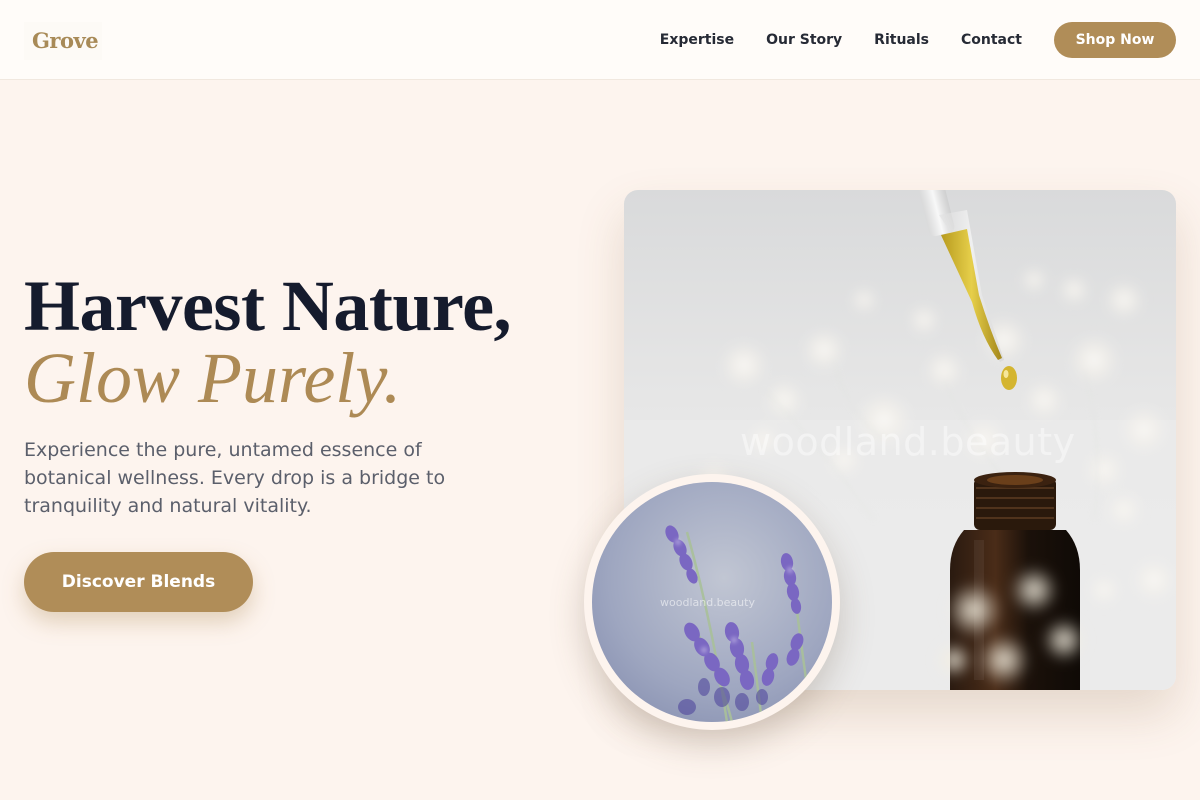  What do you see at coordinates (268, 306) in the screenshot?
I see `hero-headline: Harvest Nature,` at bounding box center [268, 306].